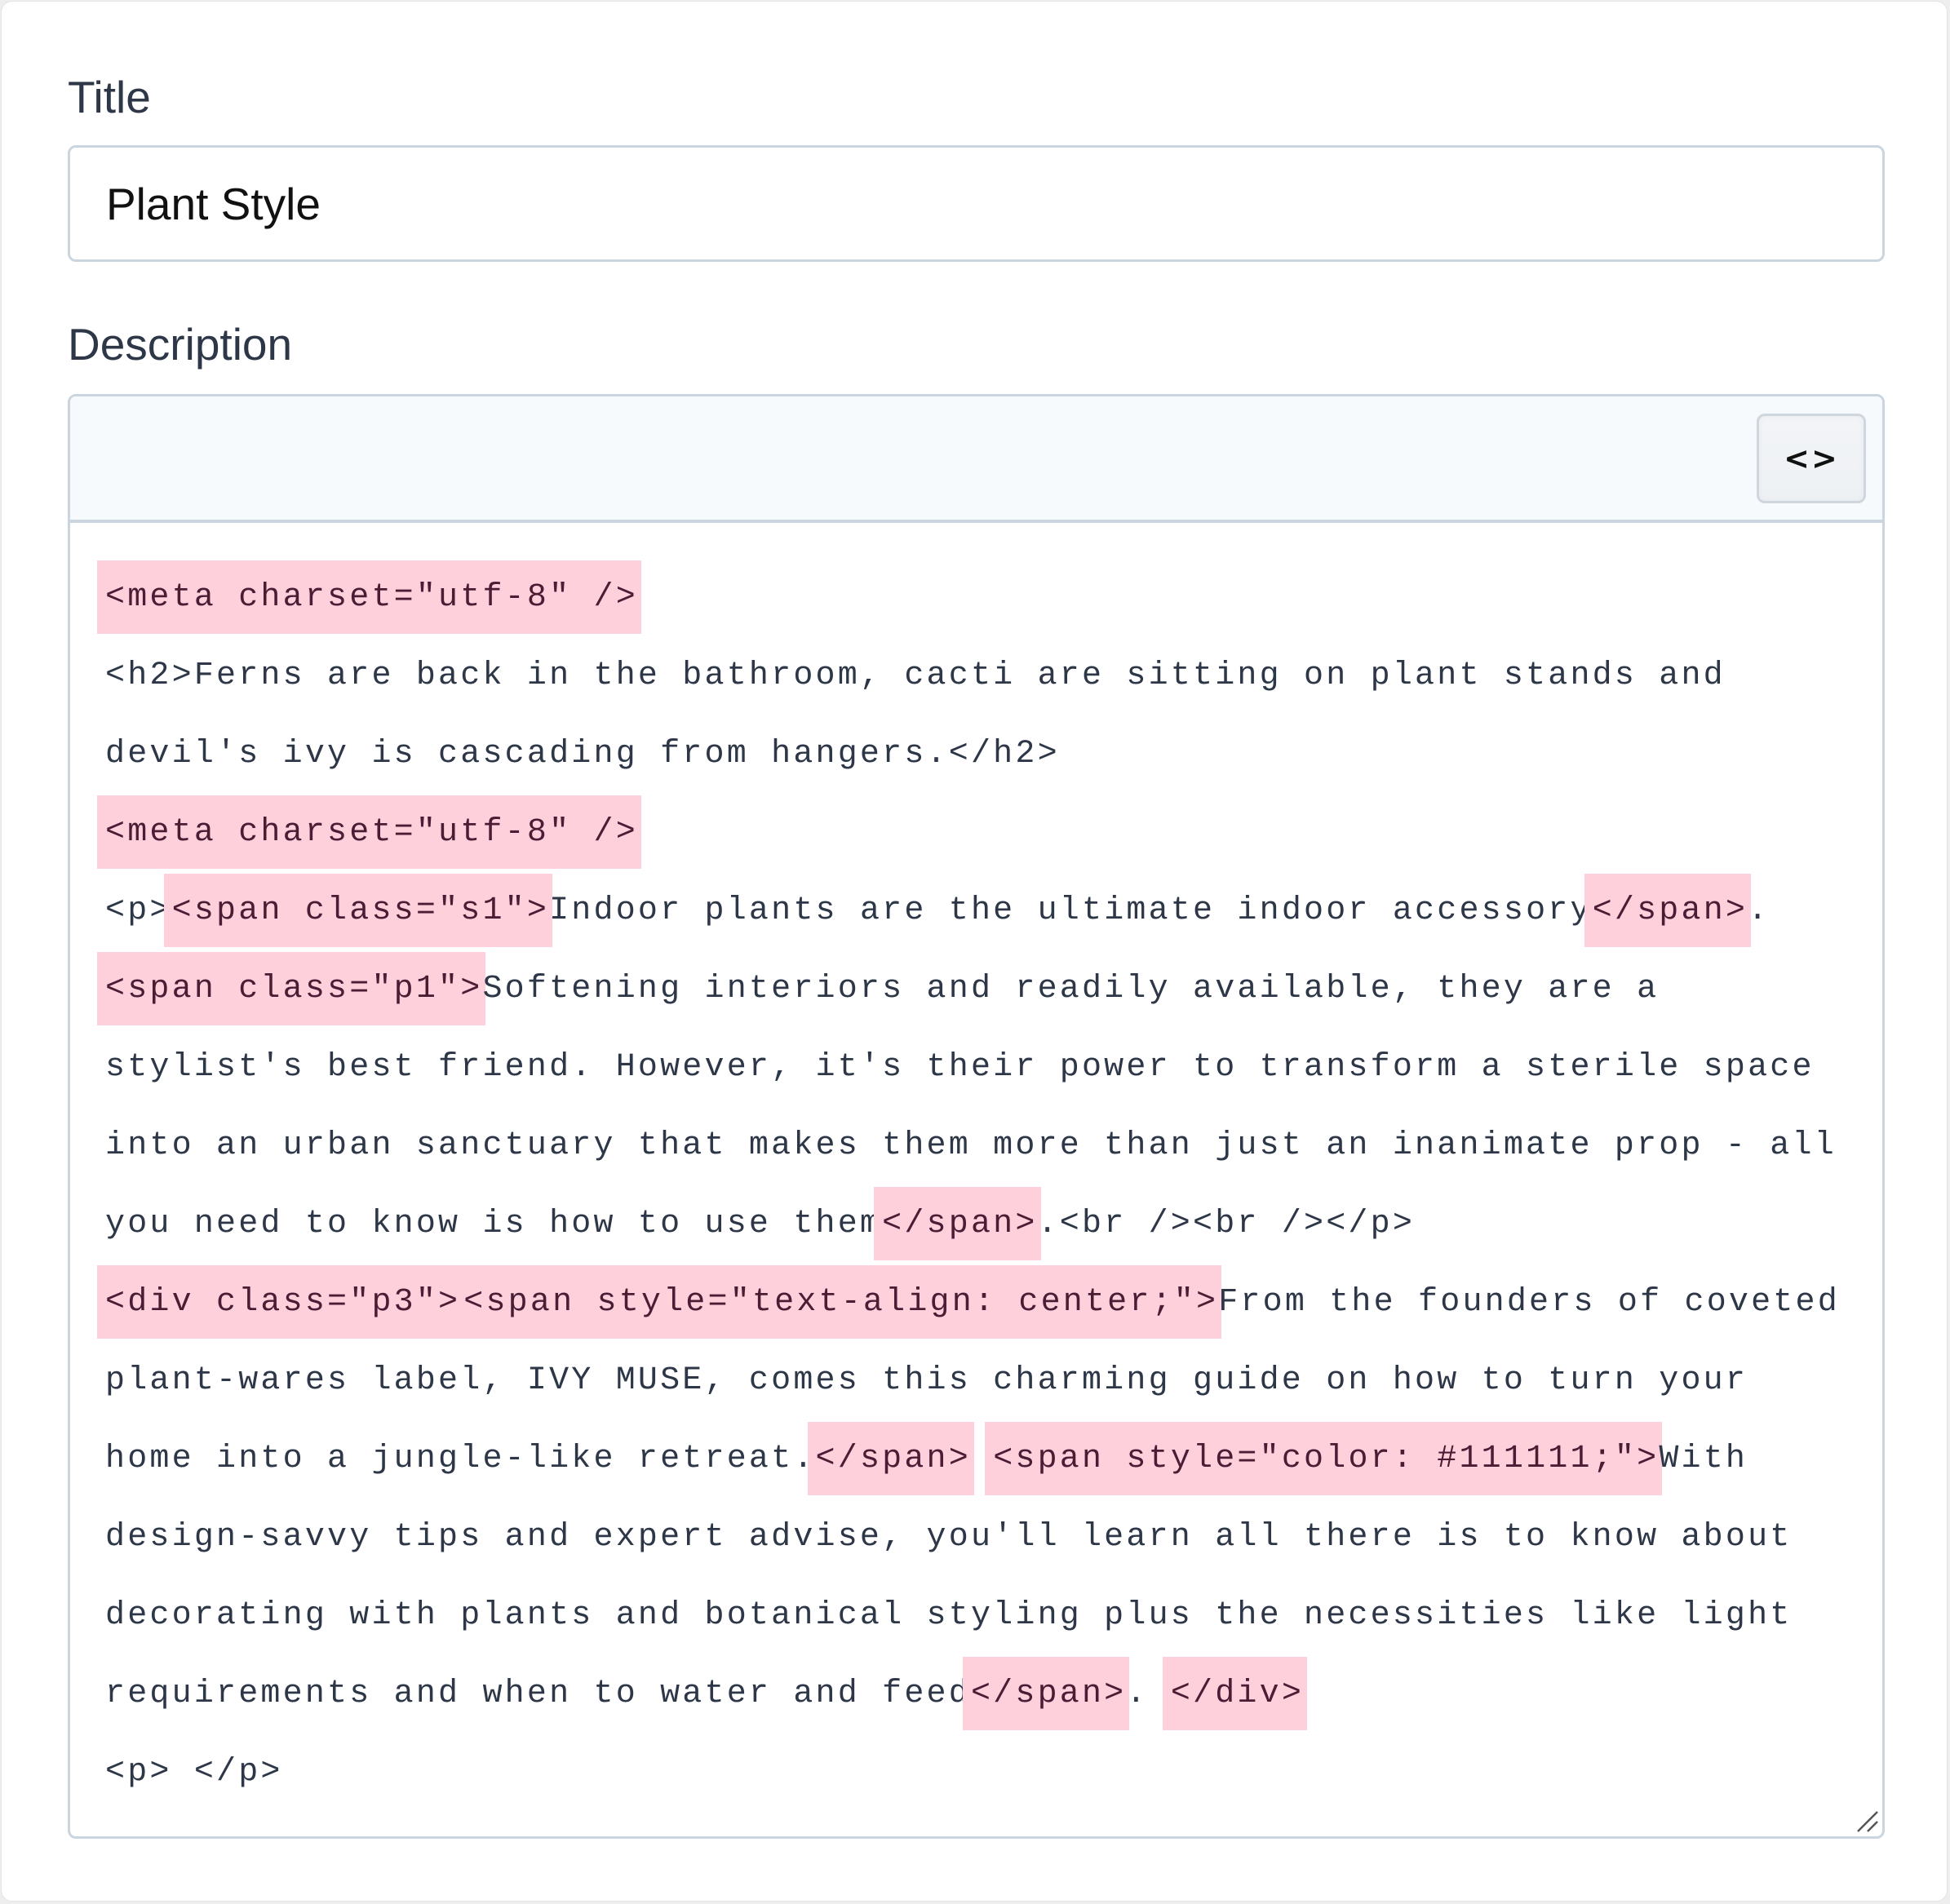  I want to click on highlighted-tag: <span style="text-align: center;">, so click(842, 1302).